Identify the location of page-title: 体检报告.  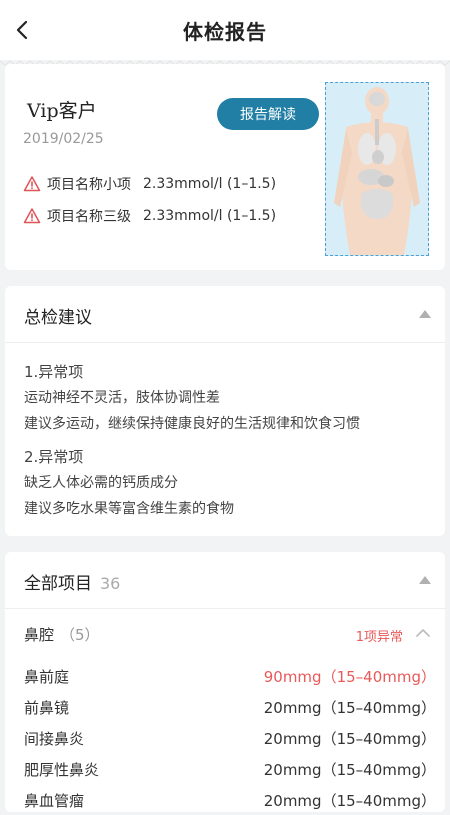
(225, 31).